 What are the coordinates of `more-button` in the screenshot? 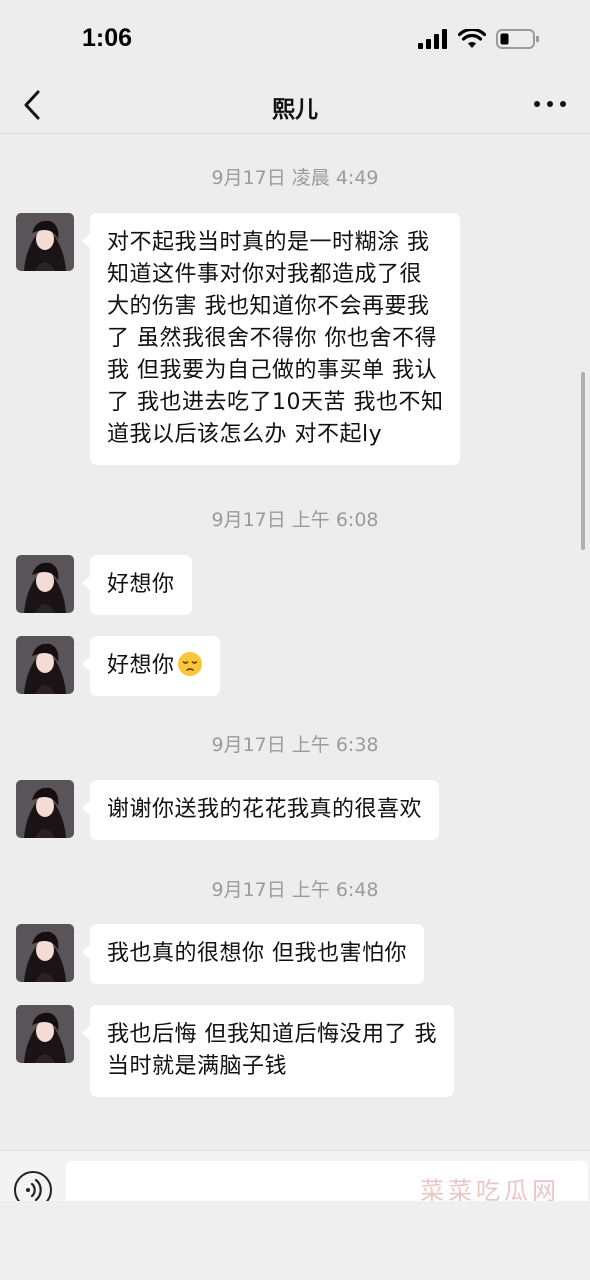 It's located at (550, 104).